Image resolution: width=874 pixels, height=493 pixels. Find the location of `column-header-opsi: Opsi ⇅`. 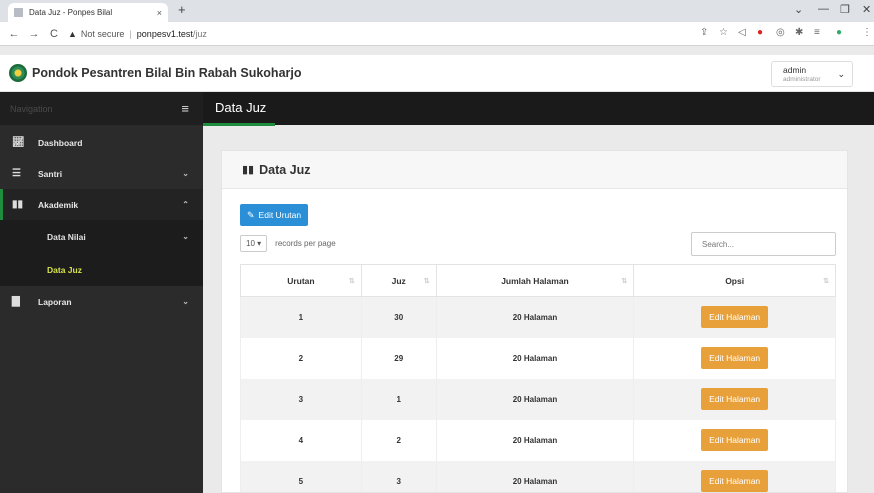

column-header-opsi: Opsi ⇅ is located at coordinates (734, 280).